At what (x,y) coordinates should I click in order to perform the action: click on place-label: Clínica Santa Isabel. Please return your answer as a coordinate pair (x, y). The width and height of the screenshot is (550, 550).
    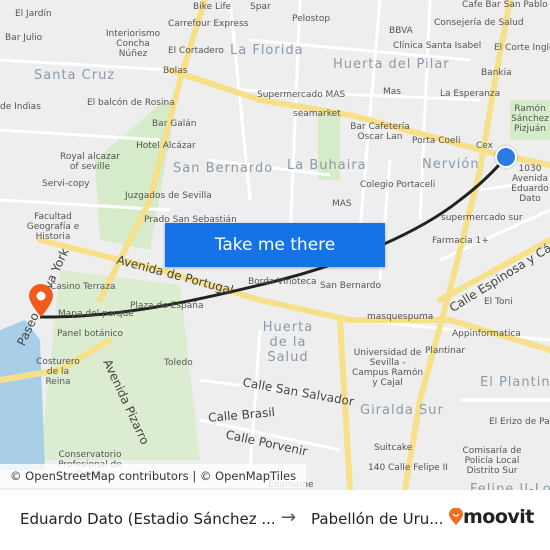
    Looking at the image, I should click on (437, 46).